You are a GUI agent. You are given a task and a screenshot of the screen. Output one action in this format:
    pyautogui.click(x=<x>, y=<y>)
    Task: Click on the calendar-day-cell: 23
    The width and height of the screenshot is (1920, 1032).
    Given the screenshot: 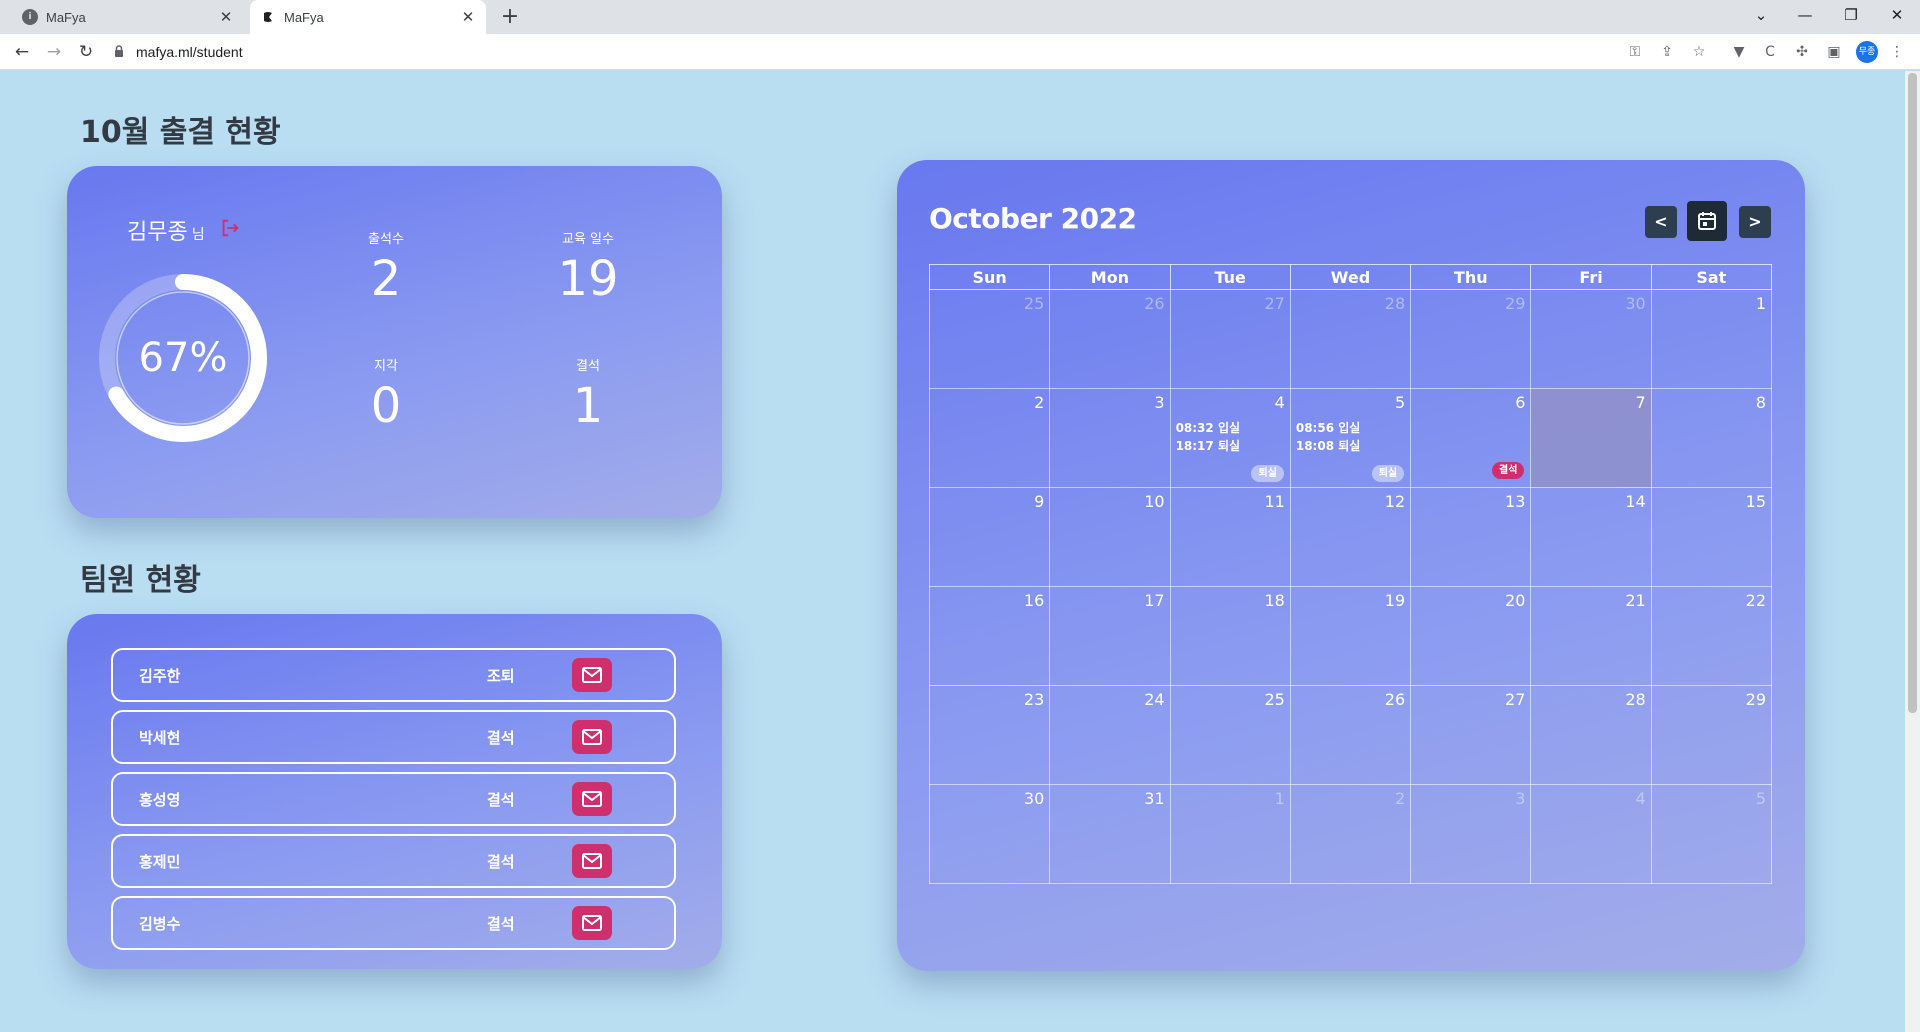 What is the action you would take?
    pyautogui.click(x=989, y=735)
    